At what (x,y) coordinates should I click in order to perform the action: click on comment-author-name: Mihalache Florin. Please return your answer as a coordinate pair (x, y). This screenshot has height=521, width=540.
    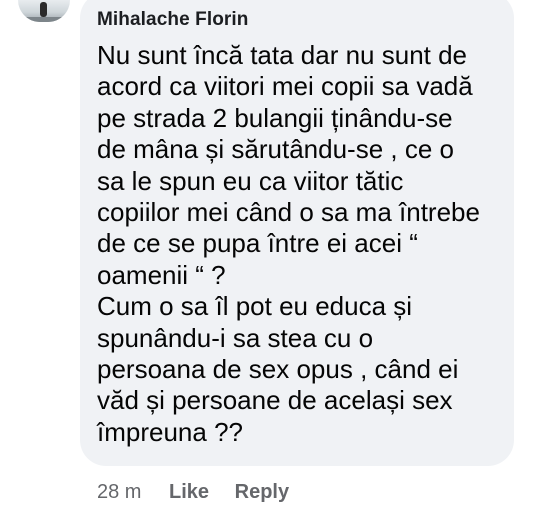
    Looking at the image, I should click on (173, 20).